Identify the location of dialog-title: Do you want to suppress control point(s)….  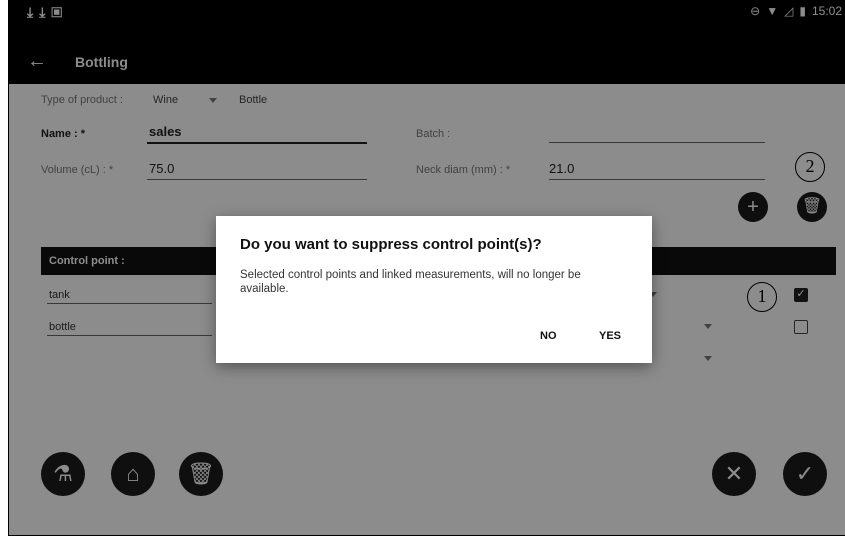
(391, 244).